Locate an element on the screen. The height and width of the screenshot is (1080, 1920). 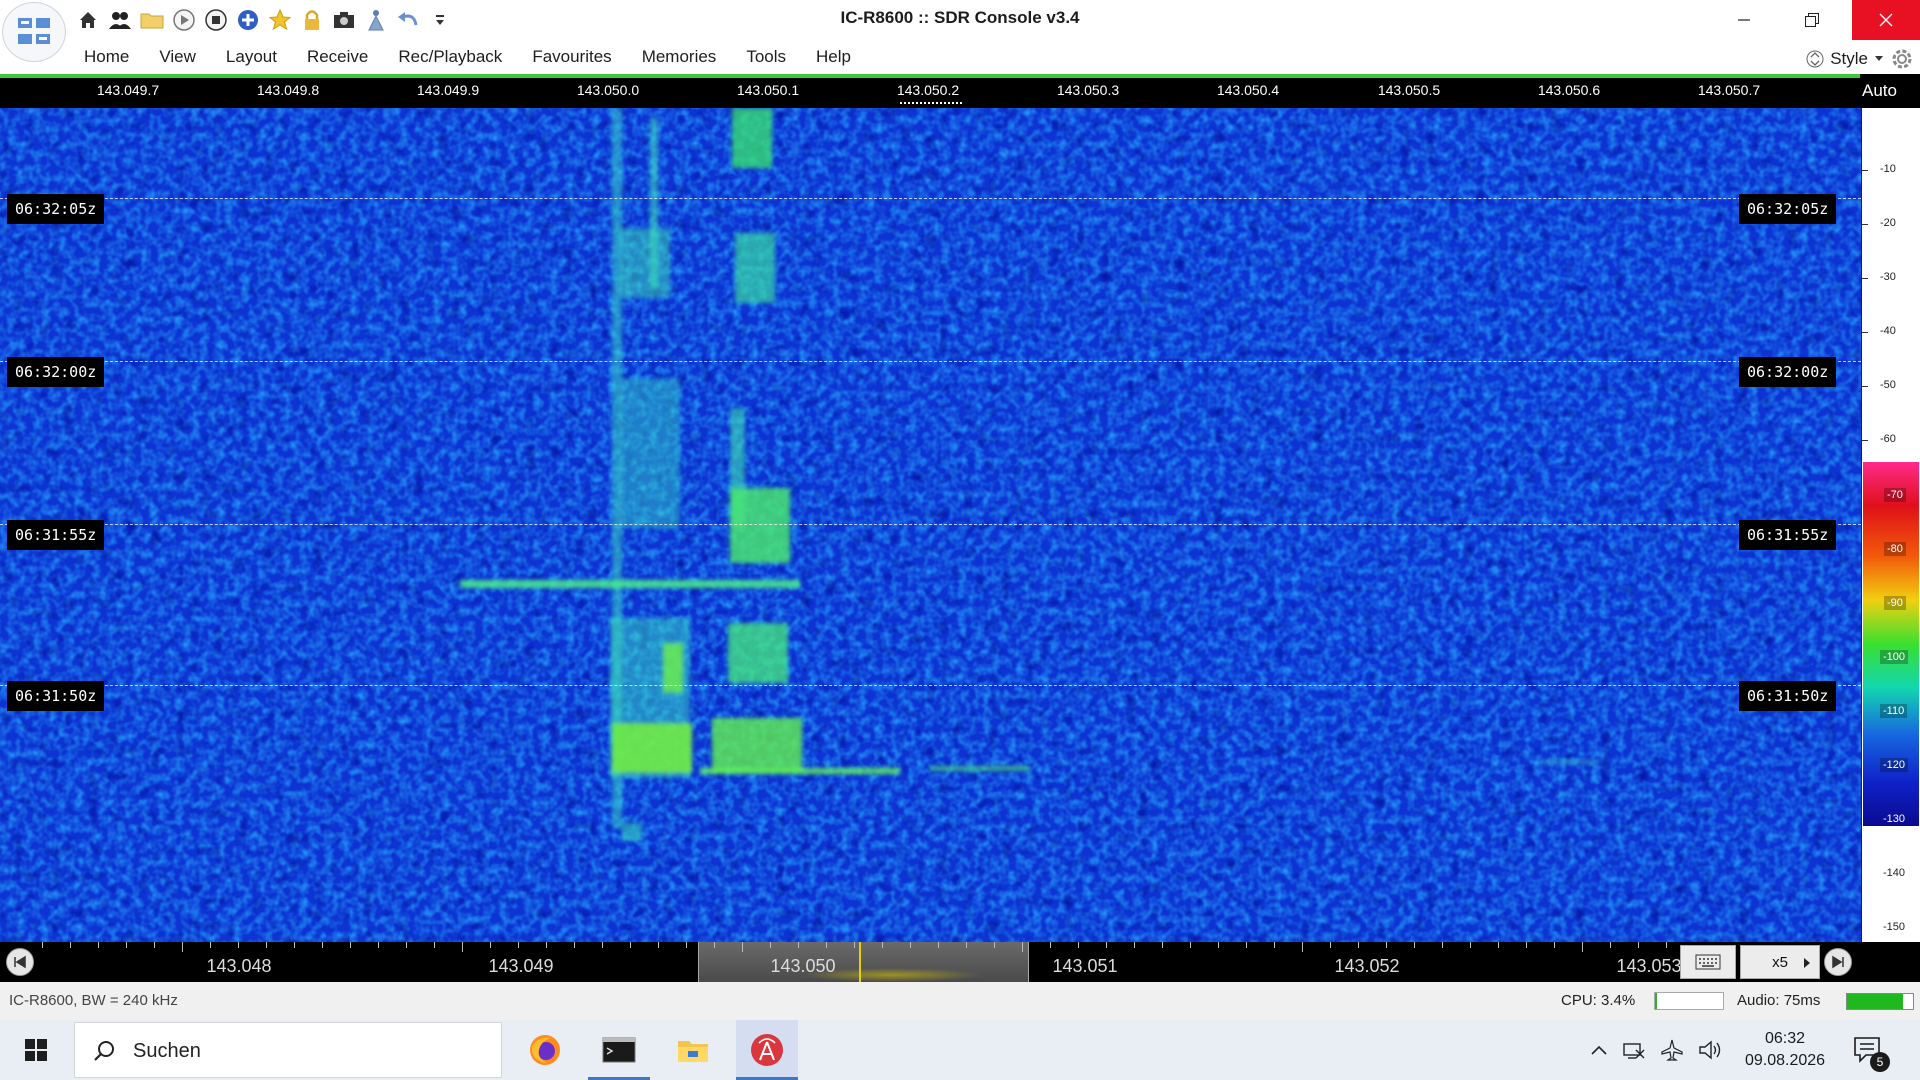
freq-label: 143.050.2 is located at coordinates (928, 90).